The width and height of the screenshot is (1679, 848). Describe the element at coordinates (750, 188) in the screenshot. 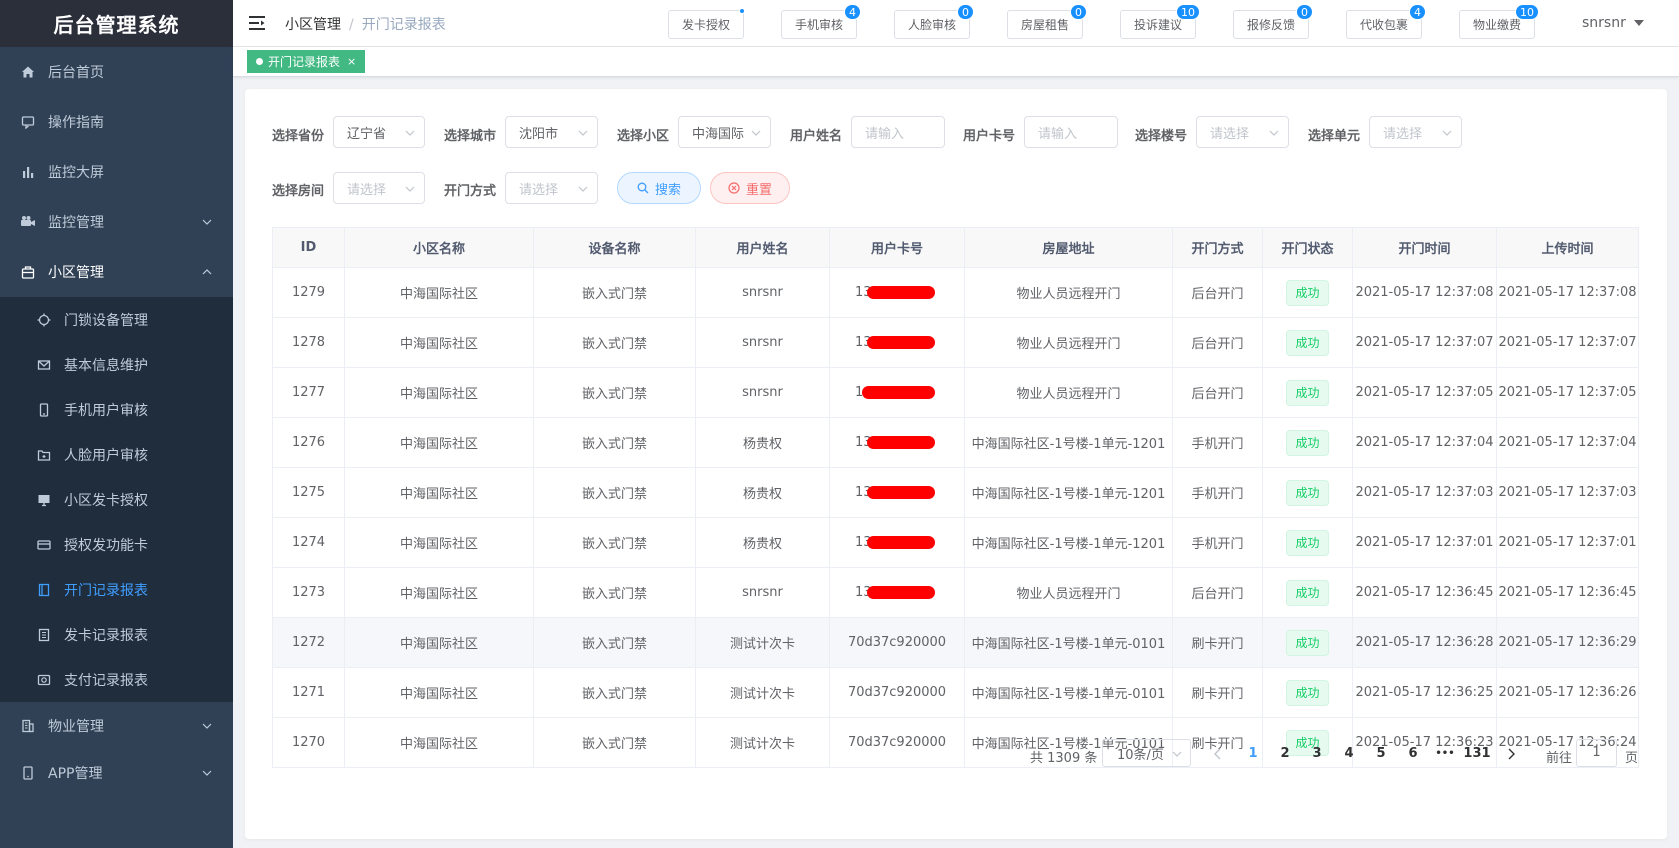

I see `reset-button: 重置` at that location.